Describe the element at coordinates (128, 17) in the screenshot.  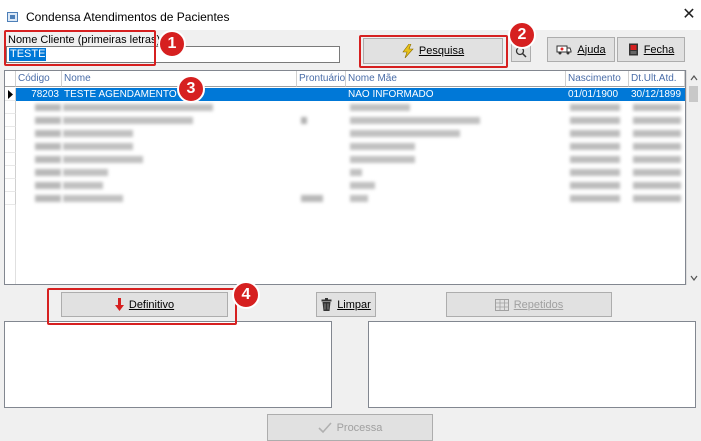
I see `window-title: Condensa Atendimentos de Pacientes` at that location.